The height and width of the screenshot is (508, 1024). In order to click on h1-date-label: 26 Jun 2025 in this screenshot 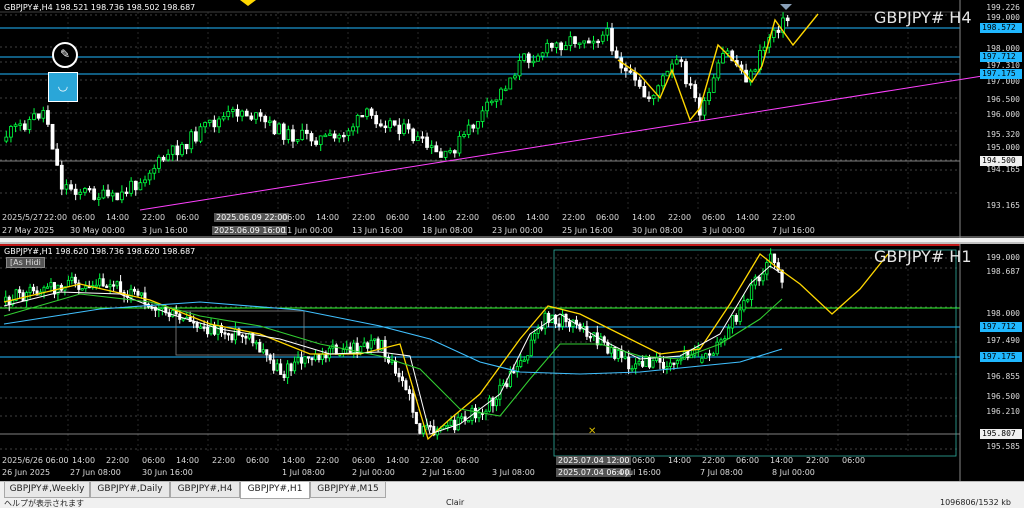, I will do `click(26, 472)`.